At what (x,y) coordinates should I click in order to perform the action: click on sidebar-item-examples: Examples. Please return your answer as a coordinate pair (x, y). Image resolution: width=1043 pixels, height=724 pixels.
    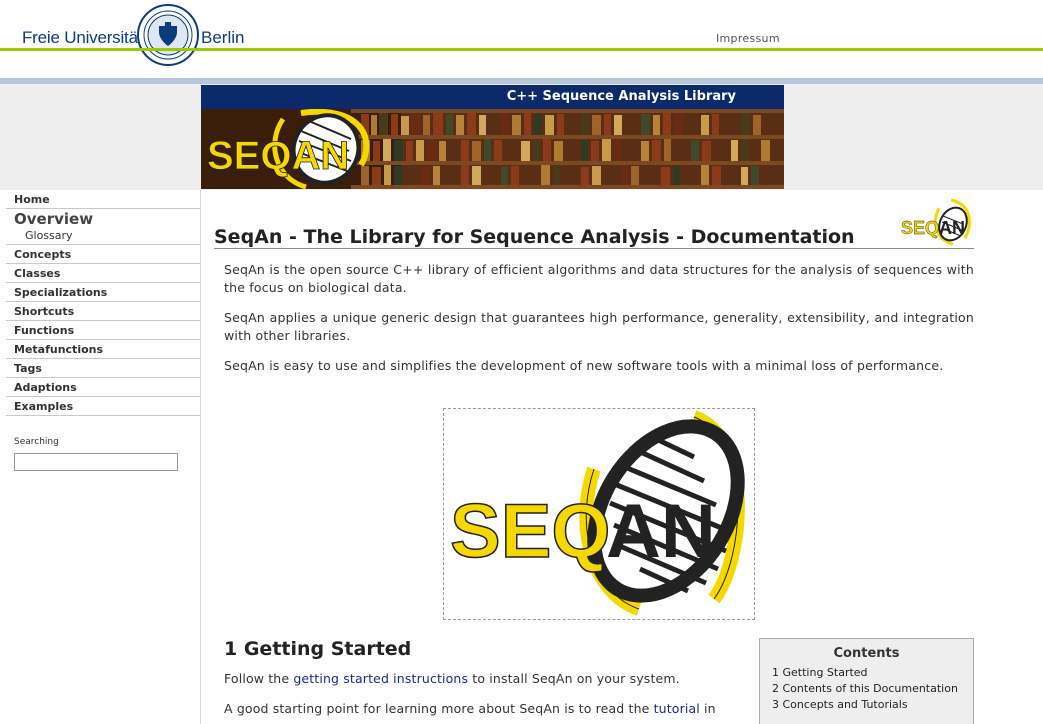
    Looking at the image, I should click on (103, 406).